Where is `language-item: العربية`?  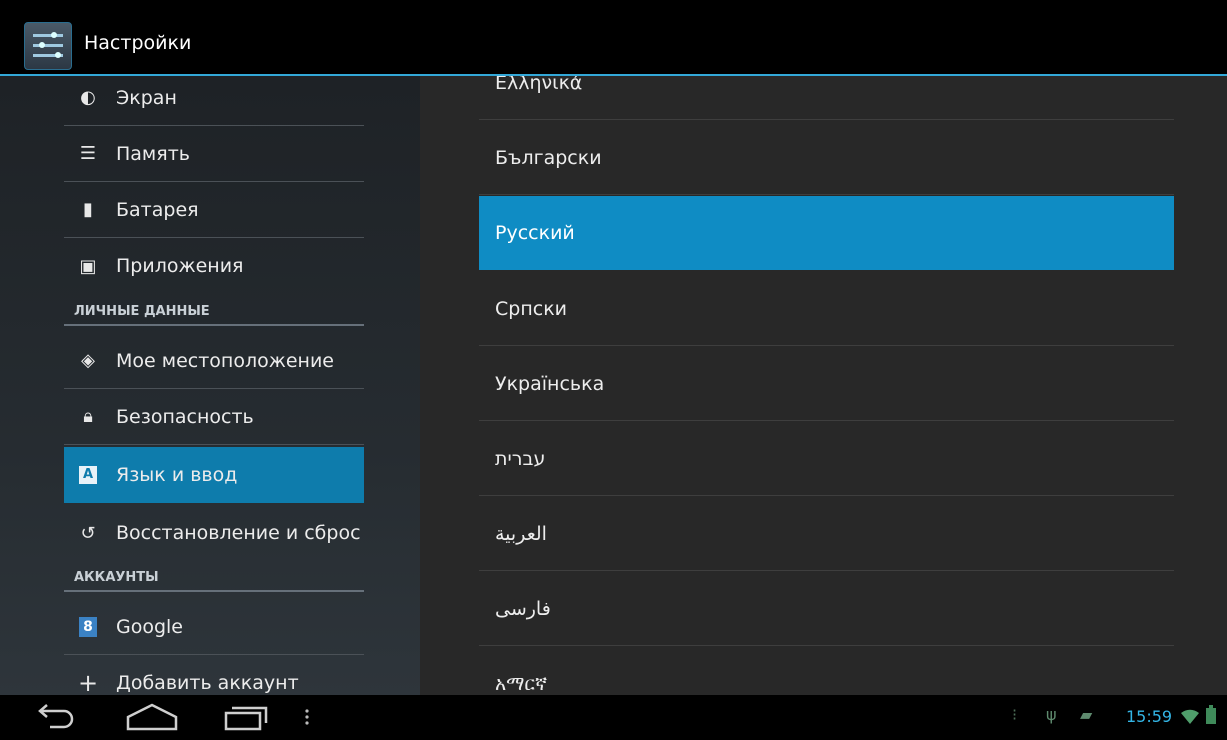
language-item: العربية is located at coordinates (826, 534).